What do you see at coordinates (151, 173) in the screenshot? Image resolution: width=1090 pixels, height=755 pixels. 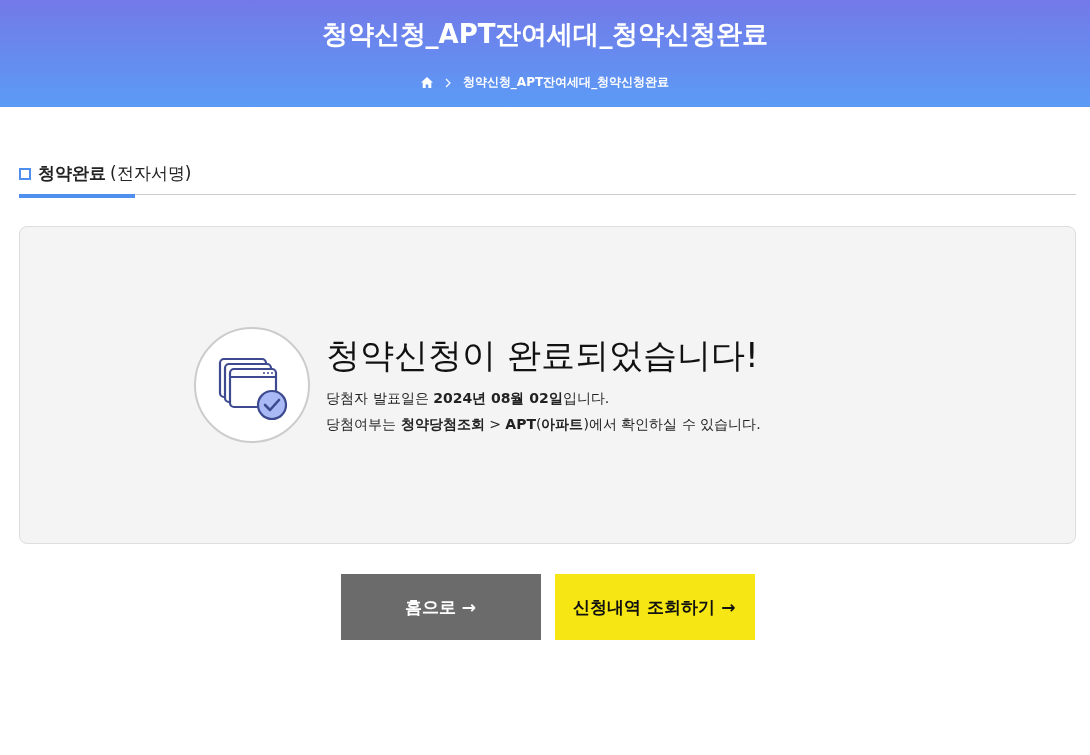 I see `section-subtitle: (전자서명)` at bounding box center [151, 173].